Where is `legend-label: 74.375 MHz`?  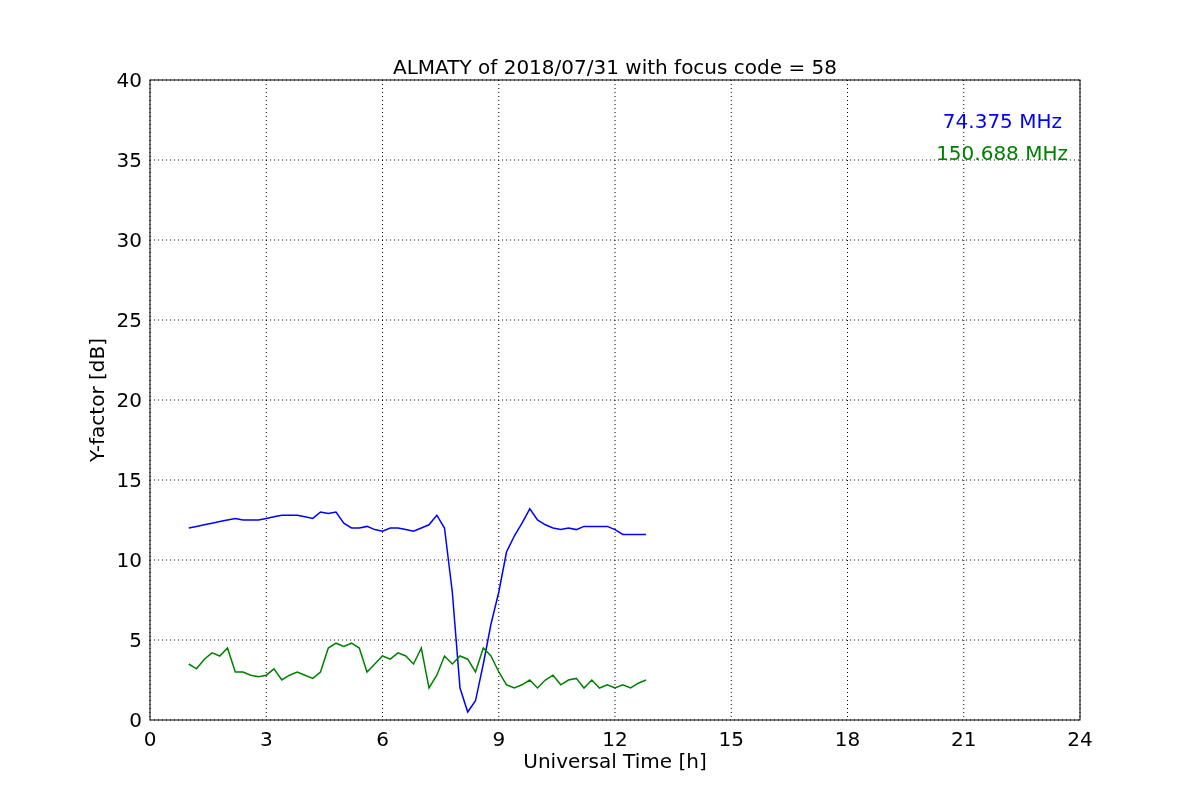
legend-label: 74.375 MHz is located at coordinates (1002, 121).